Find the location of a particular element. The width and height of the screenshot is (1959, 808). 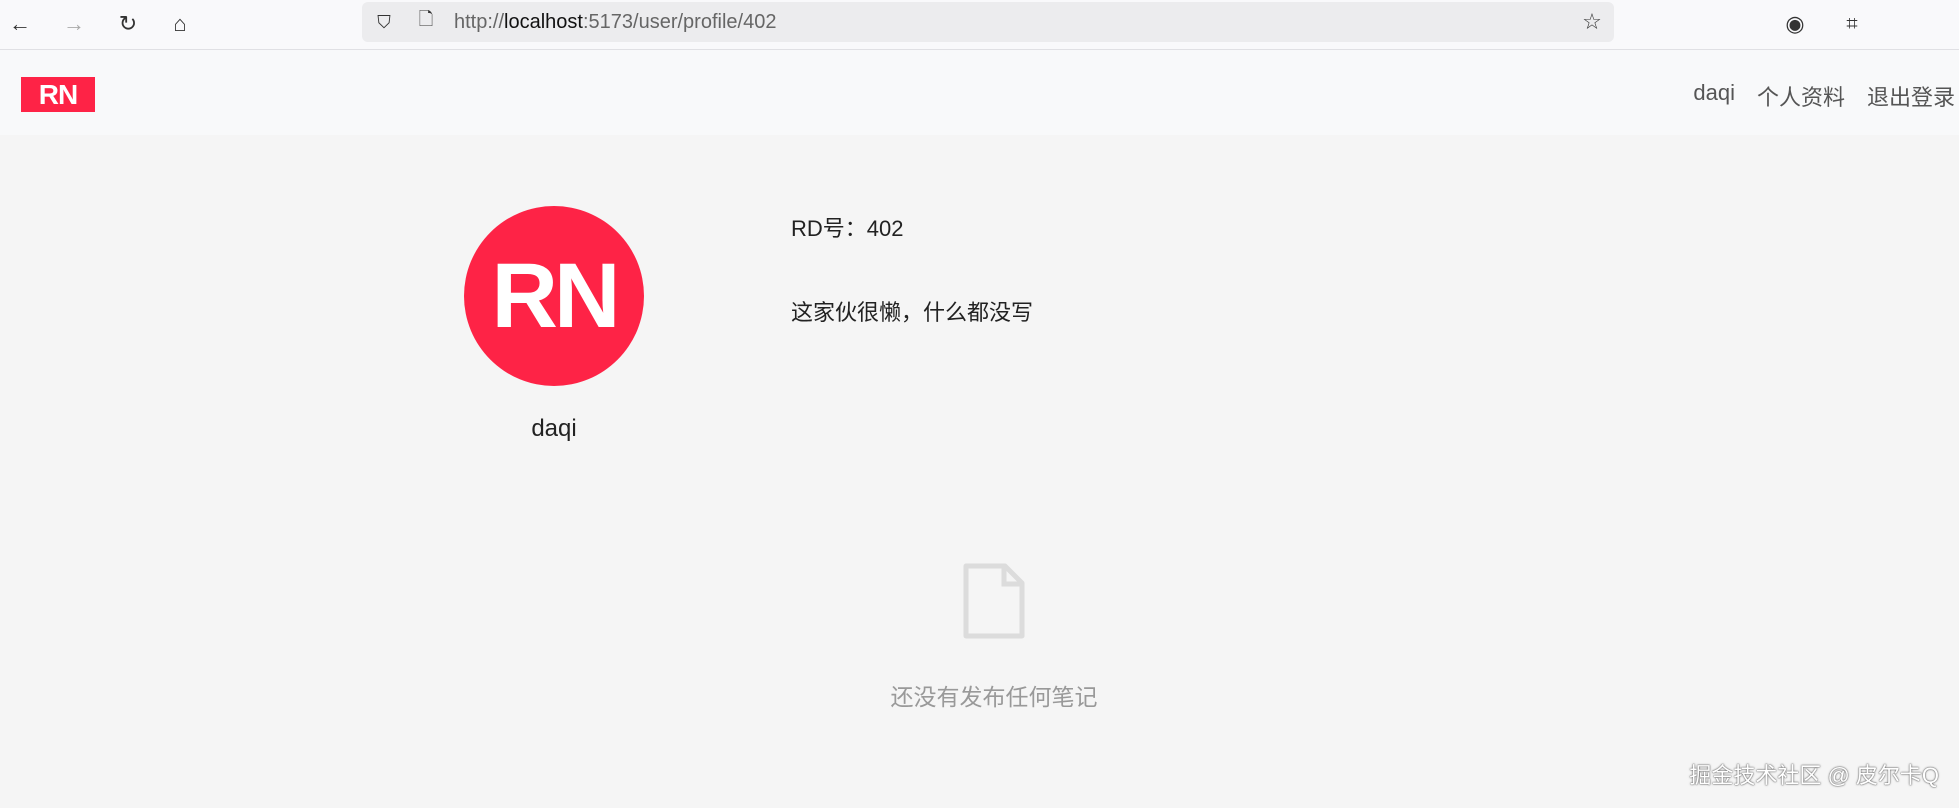

site-header: RN daqi 个人资料 退出登录 is located at coordinates (979, 92).